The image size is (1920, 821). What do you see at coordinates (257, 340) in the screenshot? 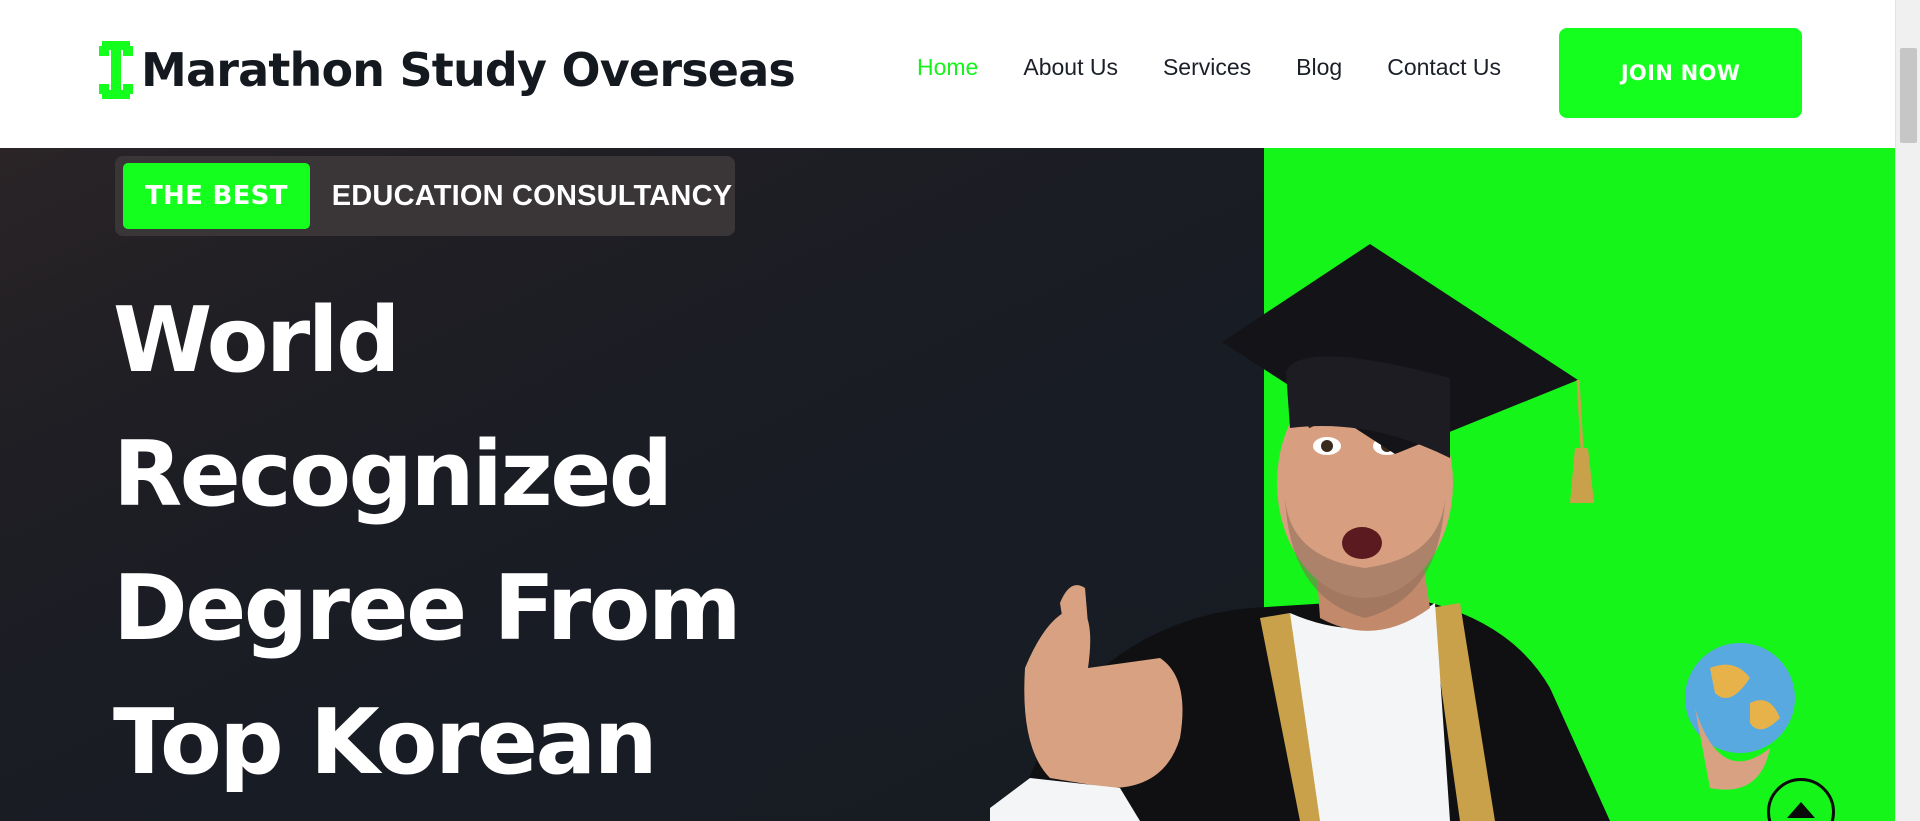
I see `hero-heading-line: World` at bounding box center [257, 340].